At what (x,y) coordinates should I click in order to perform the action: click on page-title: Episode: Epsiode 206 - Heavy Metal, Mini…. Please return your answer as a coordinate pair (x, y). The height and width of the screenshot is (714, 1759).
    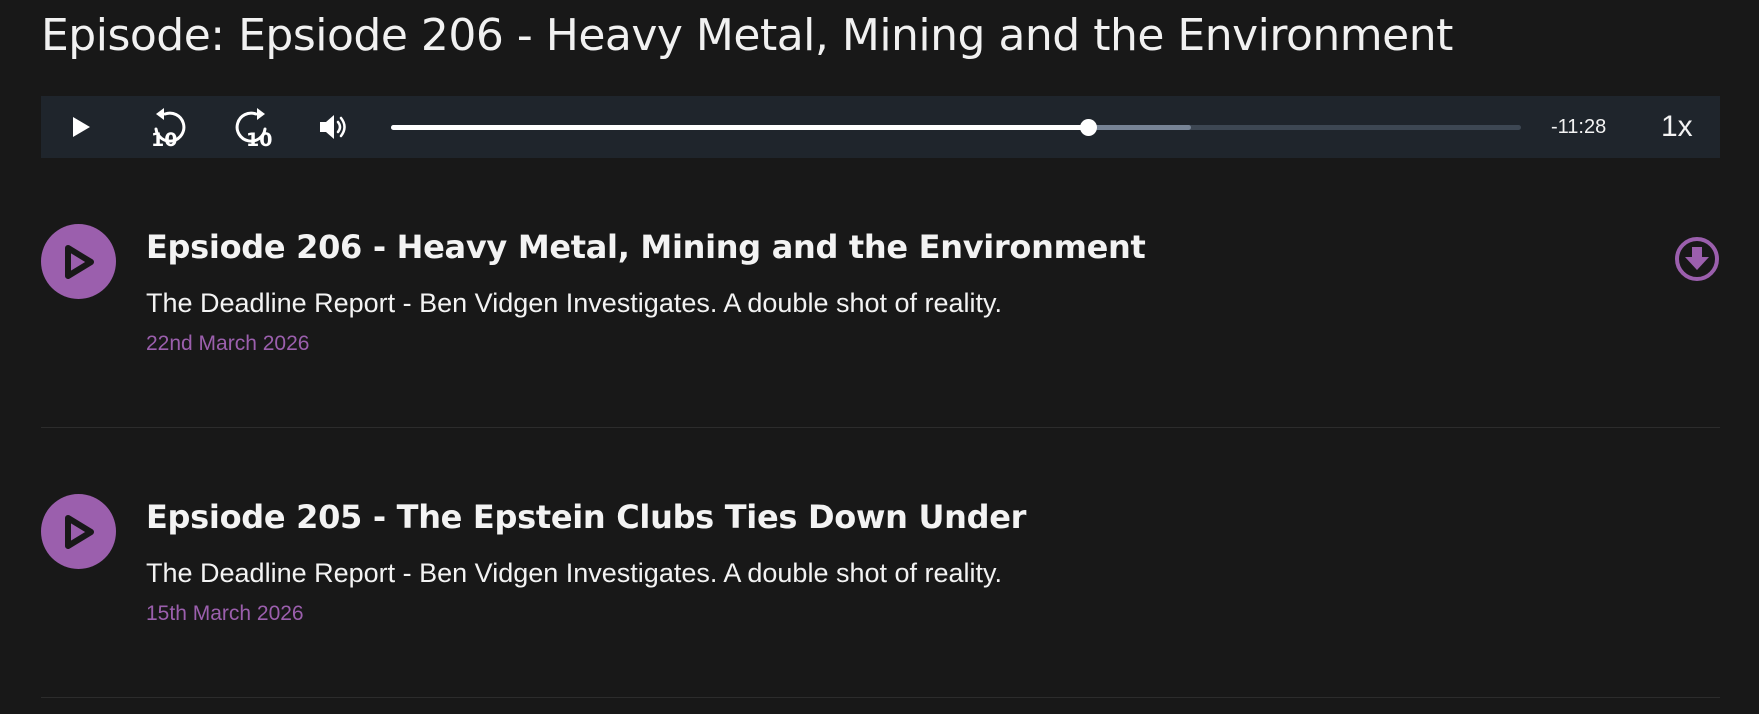
    Looking at the image, I should click on (747, 35).